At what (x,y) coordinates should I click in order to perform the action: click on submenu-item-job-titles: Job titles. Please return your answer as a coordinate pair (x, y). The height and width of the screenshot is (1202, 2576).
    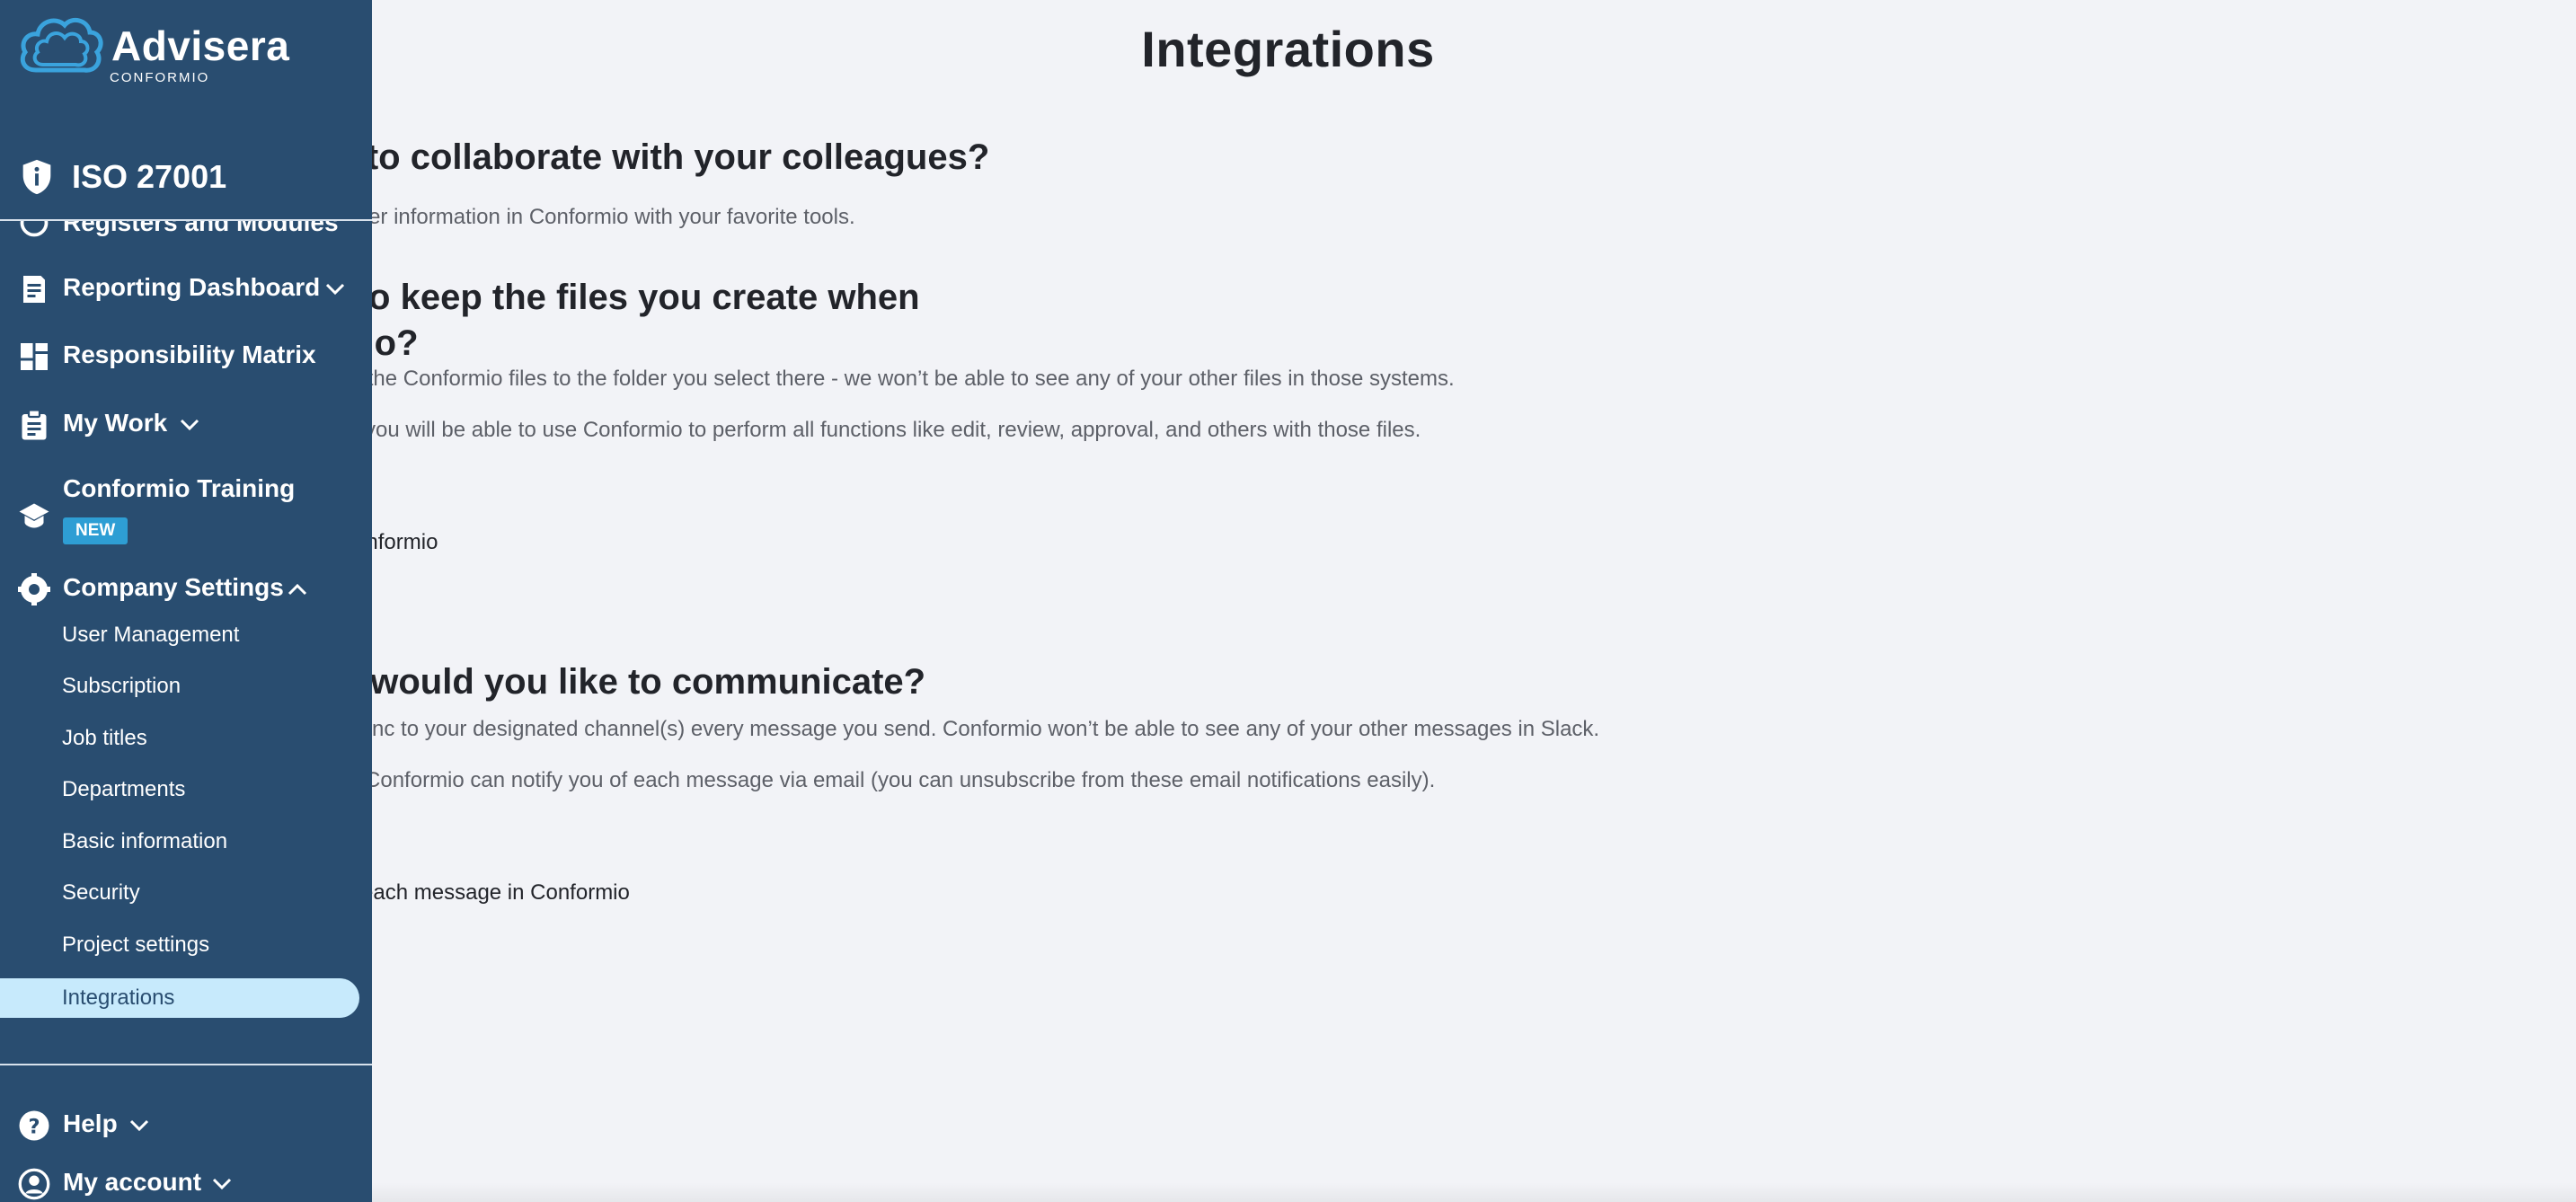
    Looking at the image, I should click on (105, 738).